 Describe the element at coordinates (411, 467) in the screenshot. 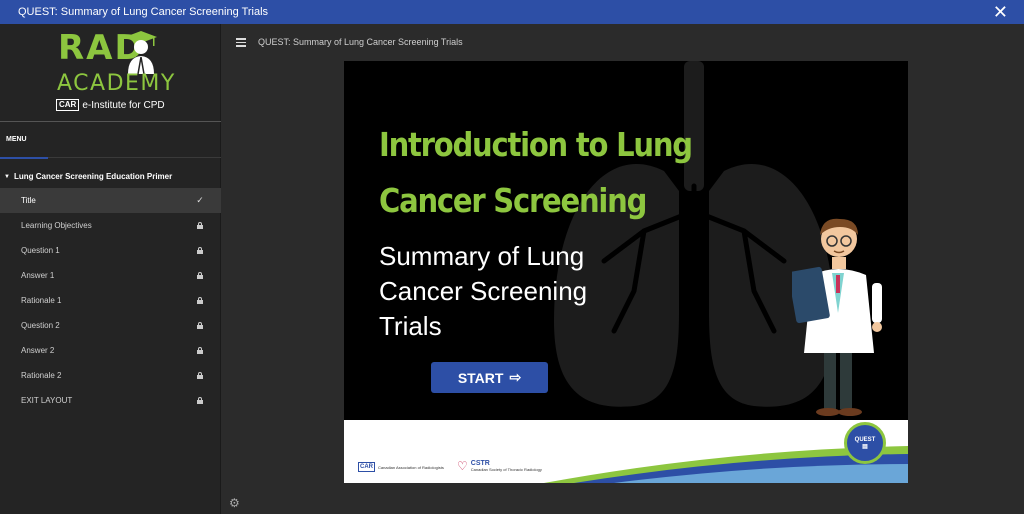

I see `car-logo-text: Canadian Association of Radiologists` at that location.